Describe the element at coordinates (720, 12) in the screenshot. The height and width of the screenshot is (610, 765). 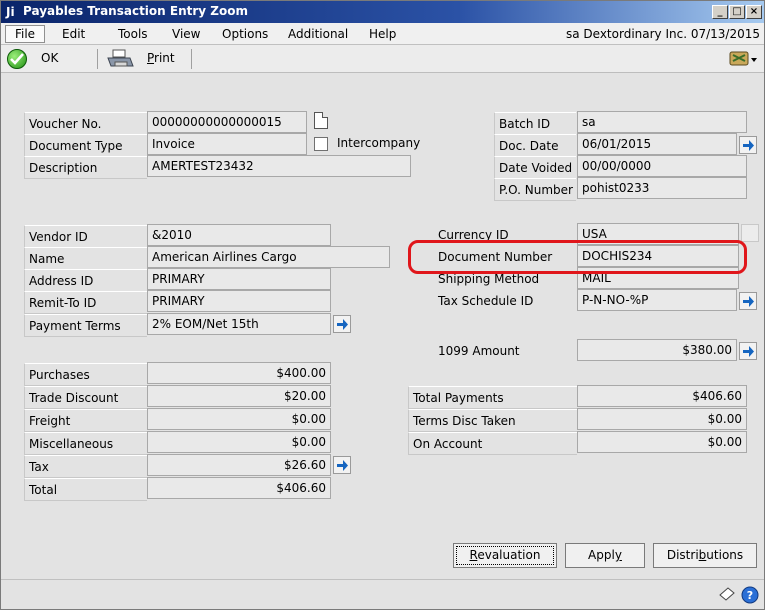
I see `minimize-button: _` at that location.